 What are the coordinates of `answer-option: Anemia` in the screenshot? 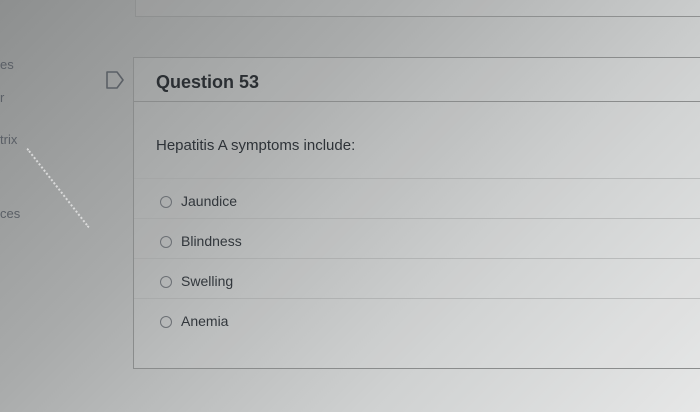 It's located at (417, 318).